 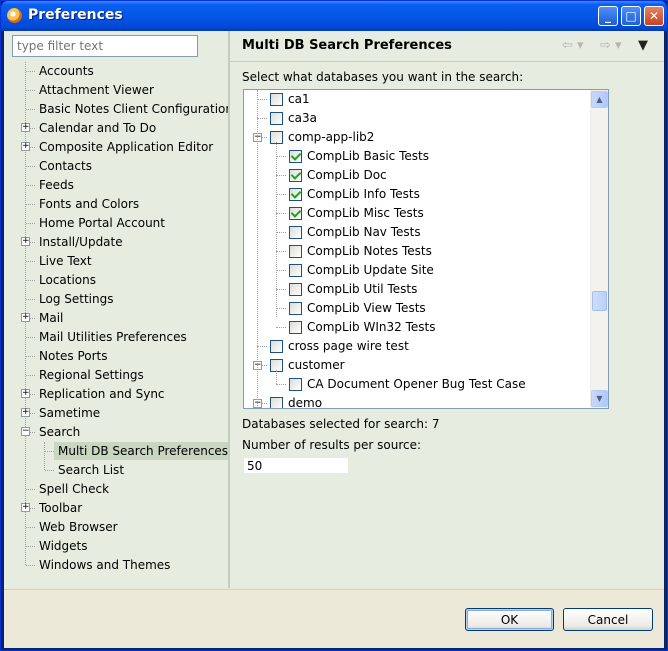 I want to click on window-title: Preferences, so click(x=75, y=15).